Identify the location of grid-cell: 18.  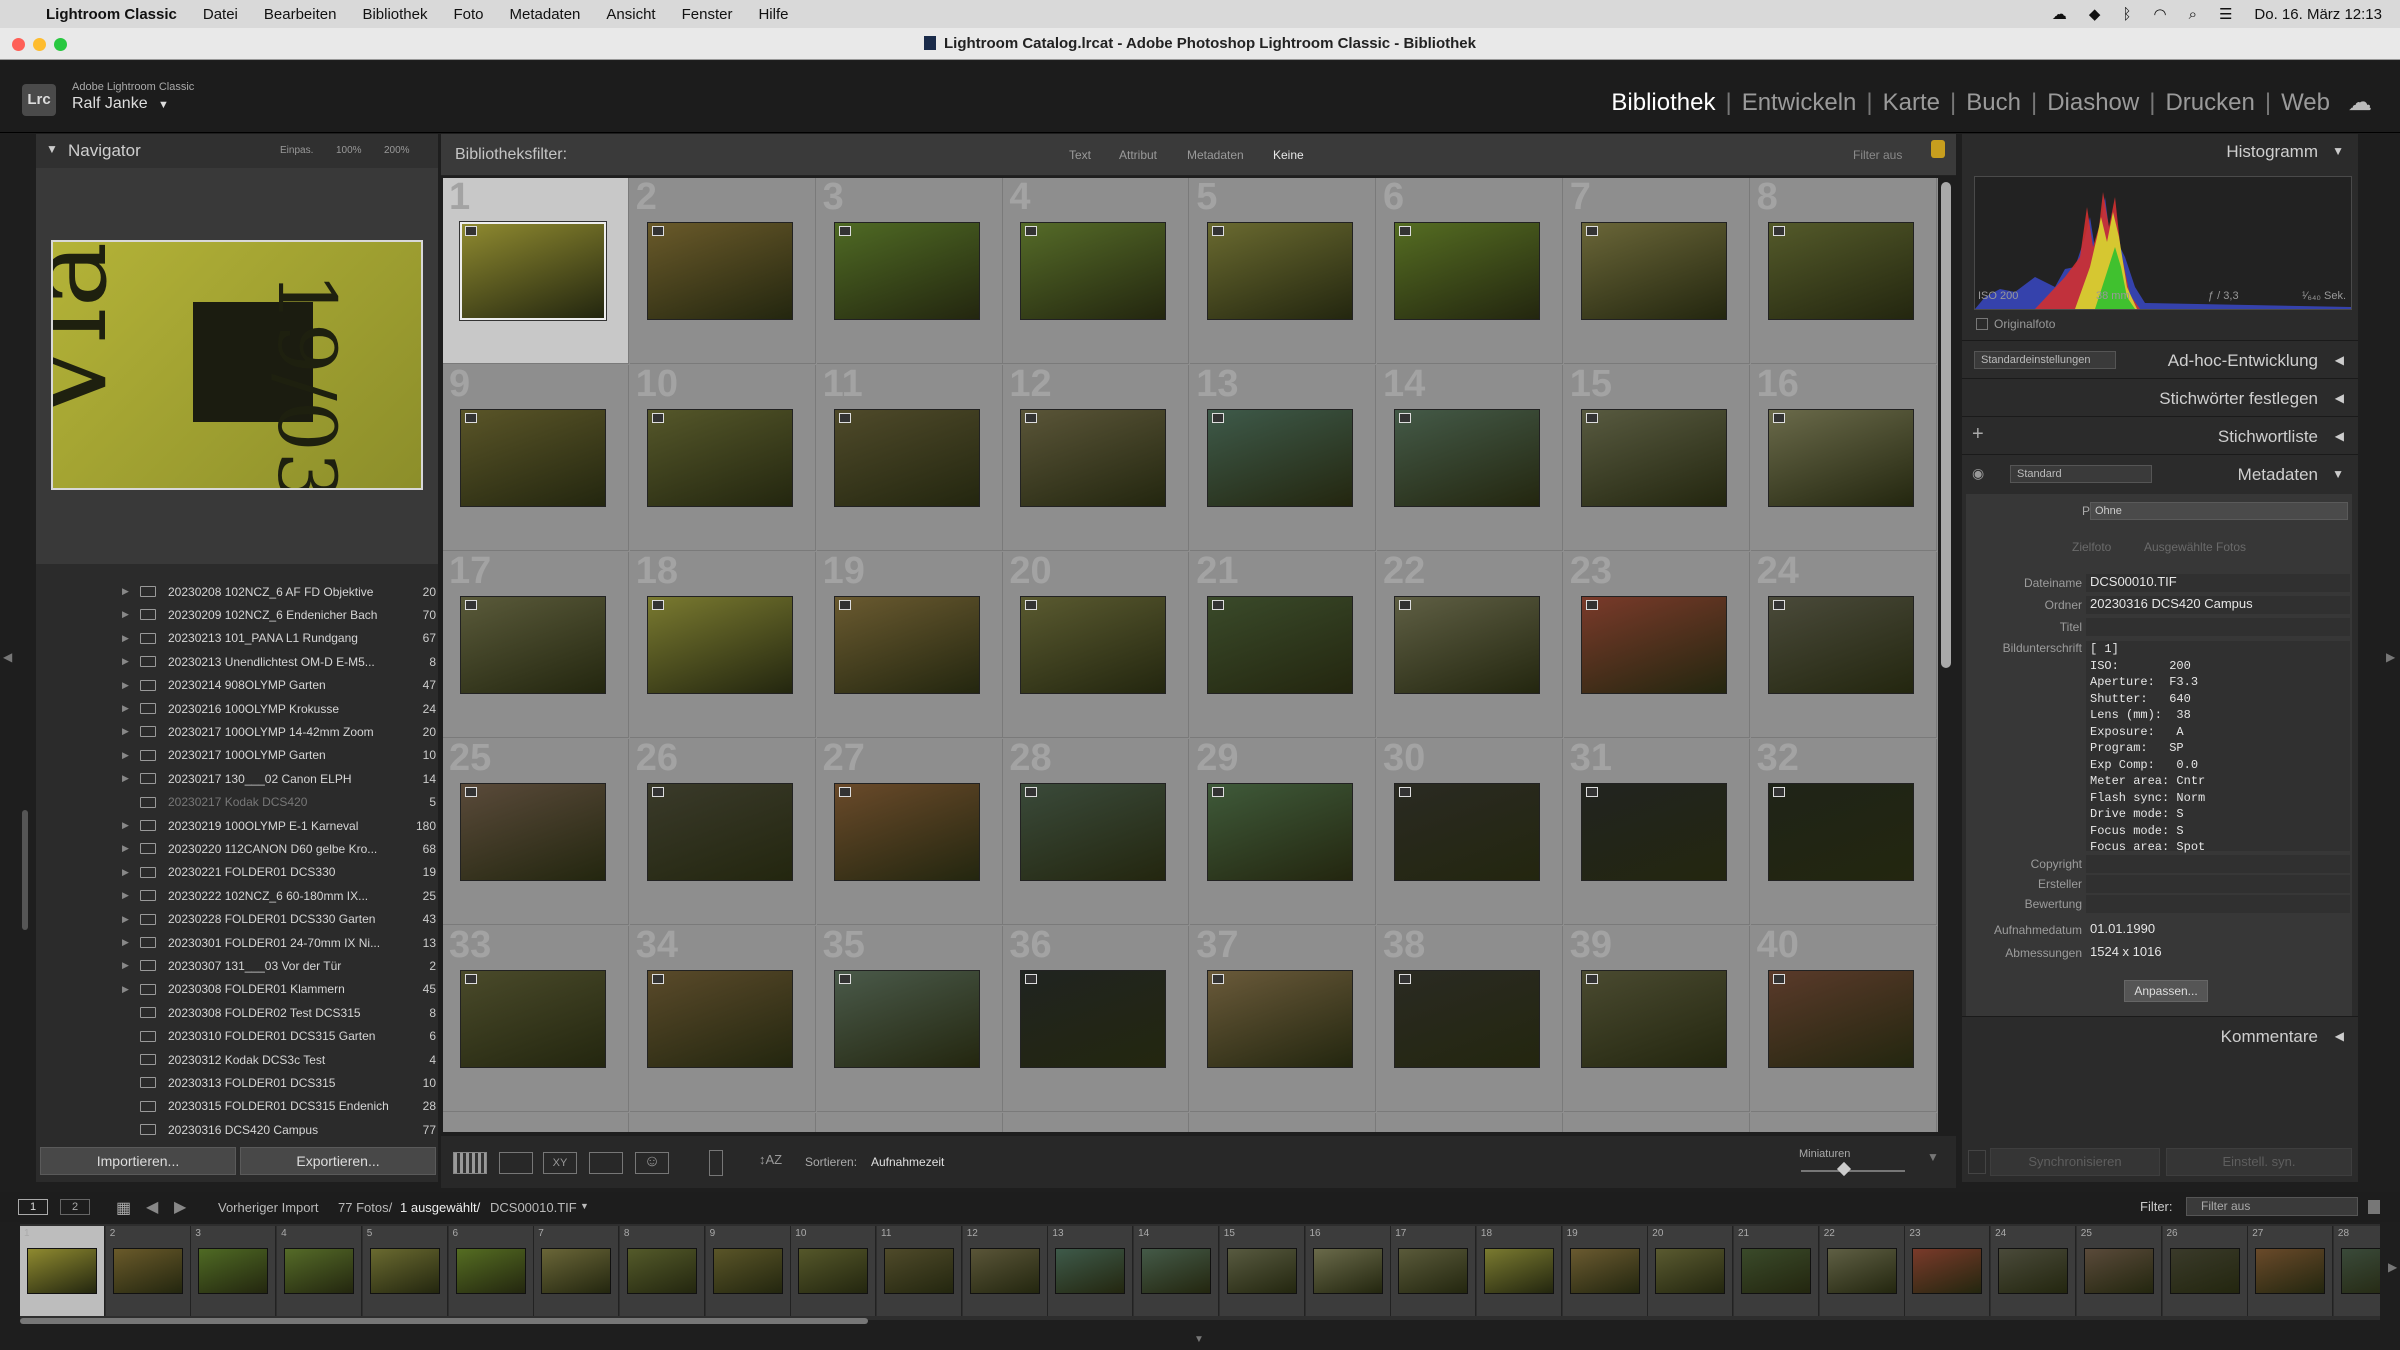
(722, 644).